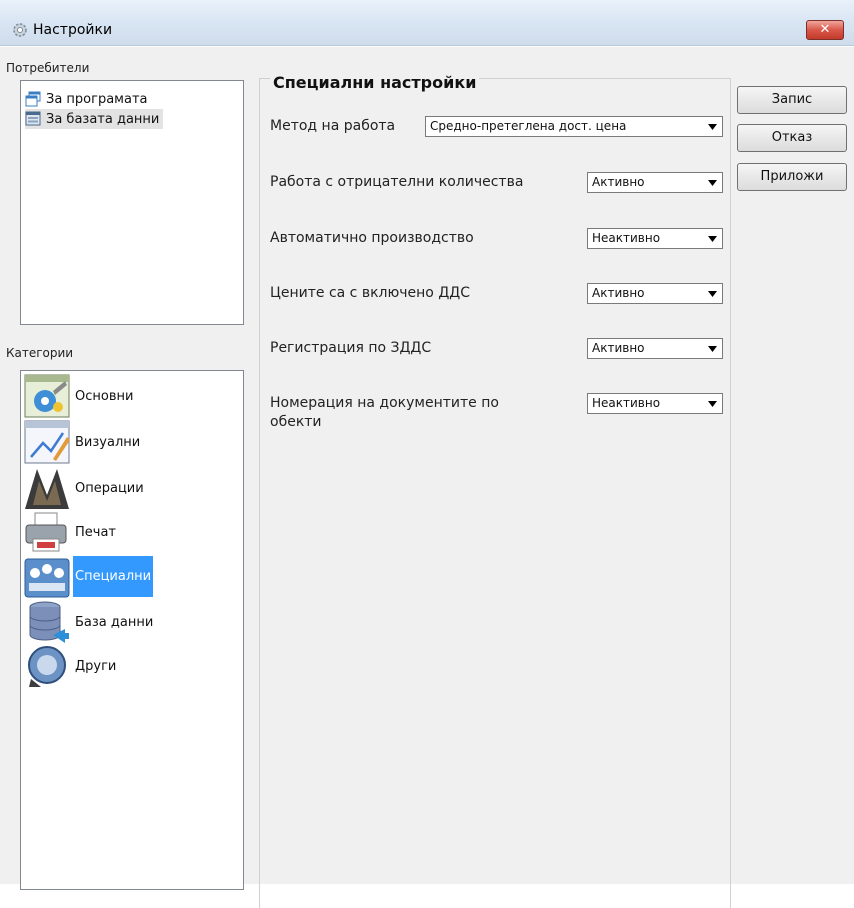 Image resolution: width=854 pixels, height=908 pixels. Describe the element at coordinates (47, 489) in the screenshot. I see `operations-icon` at that location.